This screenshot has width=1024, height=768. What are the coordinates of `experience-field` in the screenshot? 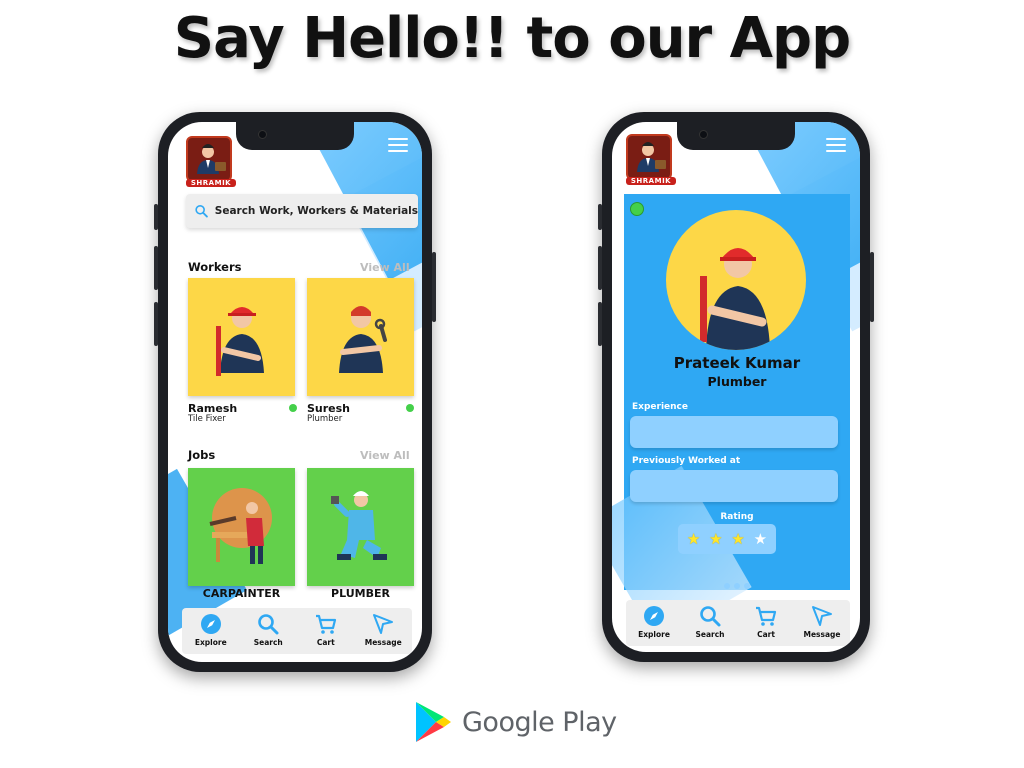 It's located at (734, 432).